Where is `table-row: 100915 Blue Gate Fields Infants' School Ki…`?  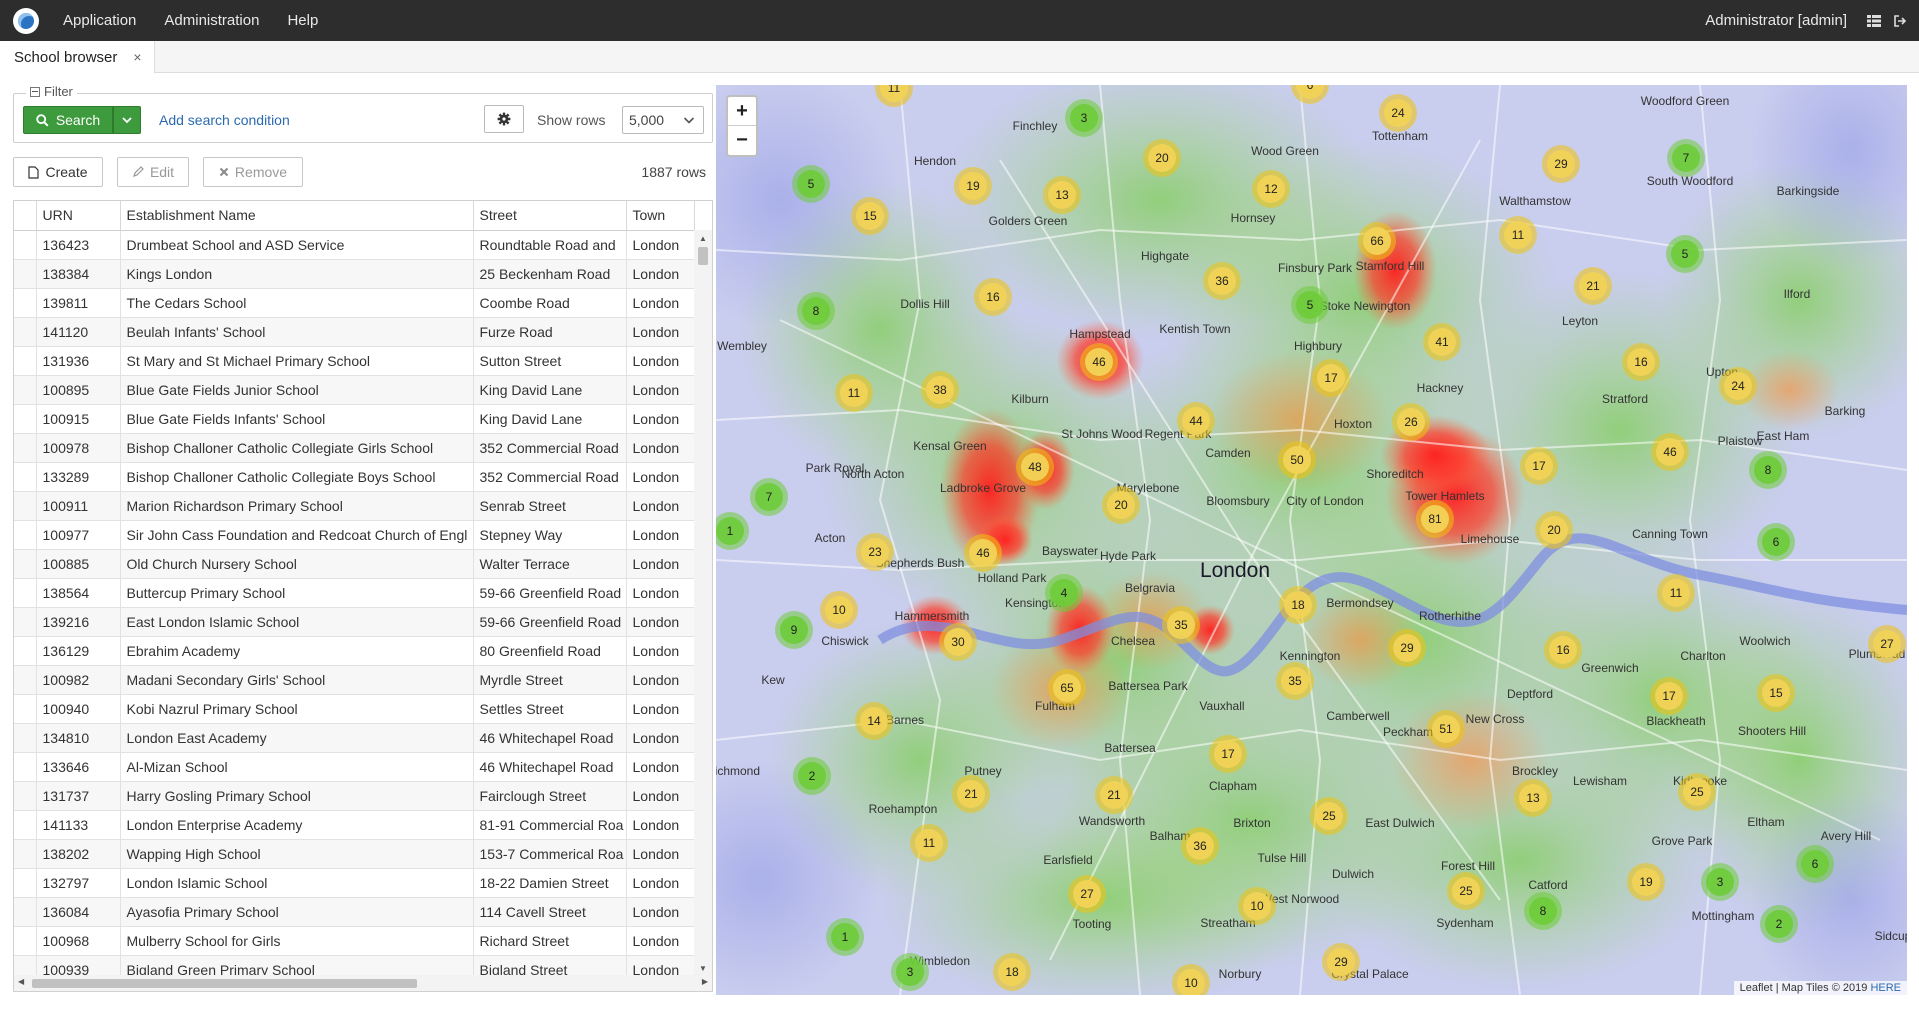
table-row: 100915 Blue Gate Fields Infants' School Ki… is located at coordinates (354, 419).